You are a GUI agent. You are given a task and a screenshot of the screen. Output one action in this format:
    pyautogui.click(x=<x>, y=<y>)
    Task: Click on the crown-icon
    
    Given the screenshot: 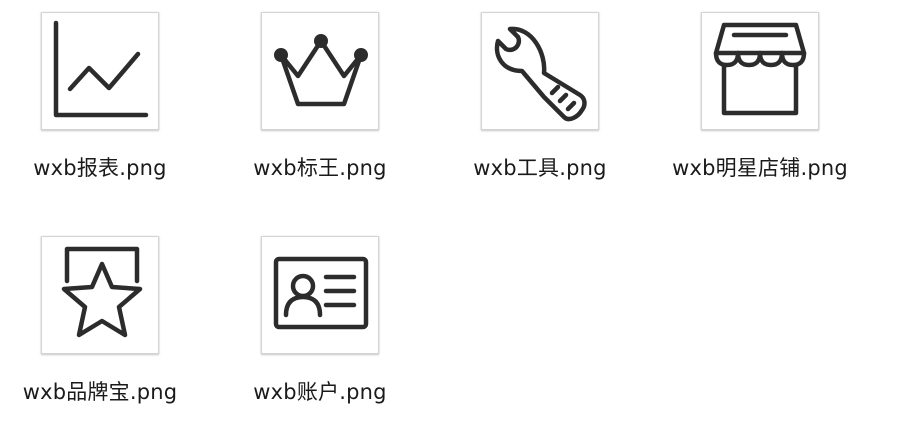 What is the action you would take?
    pyautogui.click(x=321, y=70)
    